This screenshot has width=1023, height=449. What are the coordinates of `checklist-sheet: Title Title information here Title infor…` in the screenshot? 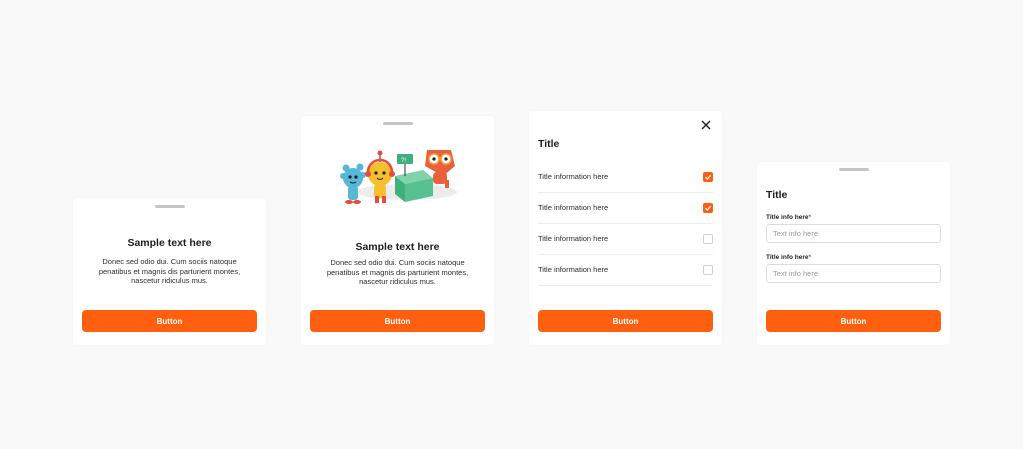 It's located at (625, 228).